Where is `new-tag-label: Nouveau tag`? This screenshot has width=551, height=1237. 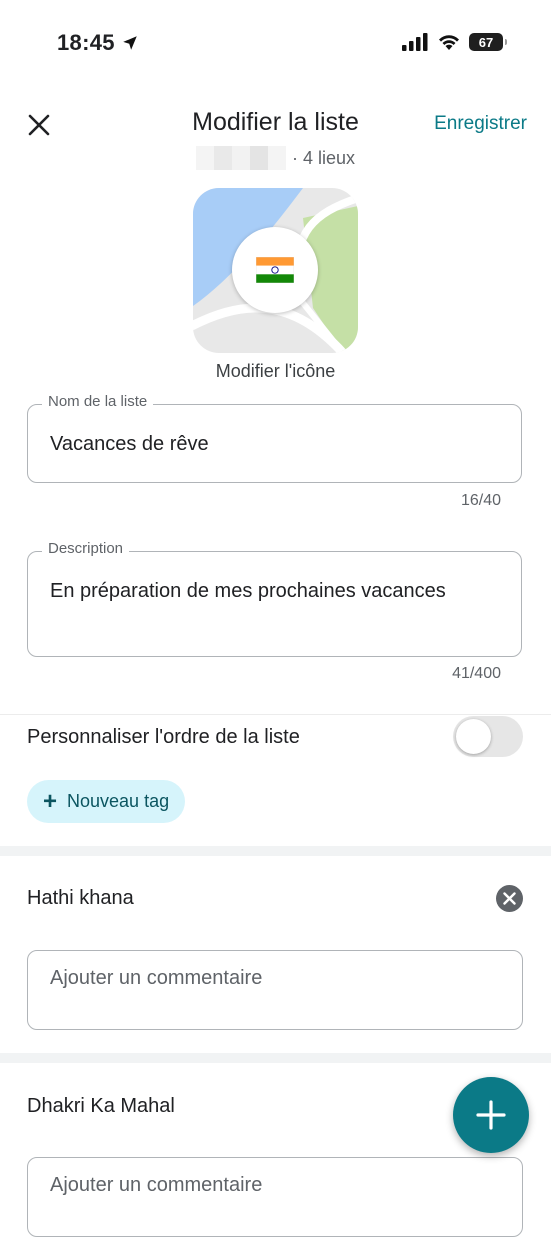 new-tag-label: Nouveau tag is located at coordinates (118, 801).